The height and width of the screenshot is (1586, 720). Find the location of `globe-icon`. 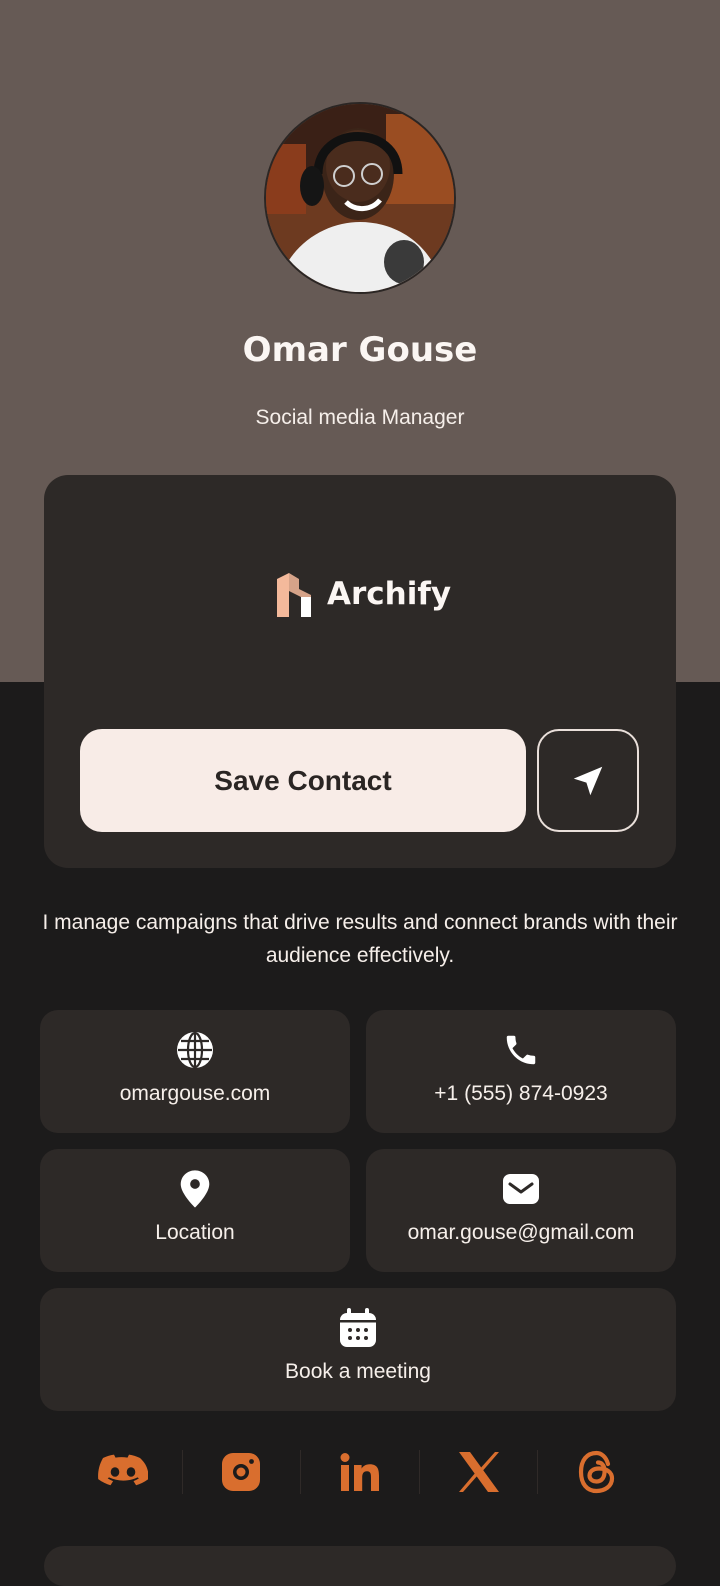

globe-icon is located at coordinates (195, 1050).